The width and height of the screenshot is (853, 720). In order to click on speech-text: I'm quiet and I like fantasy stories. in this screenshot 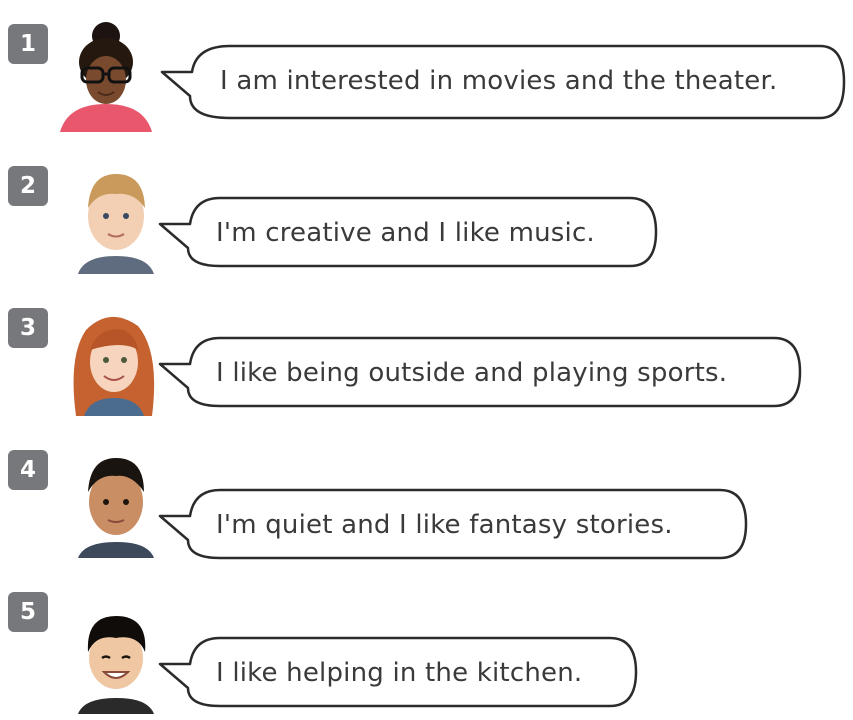, I will do `click(444, 525)`.